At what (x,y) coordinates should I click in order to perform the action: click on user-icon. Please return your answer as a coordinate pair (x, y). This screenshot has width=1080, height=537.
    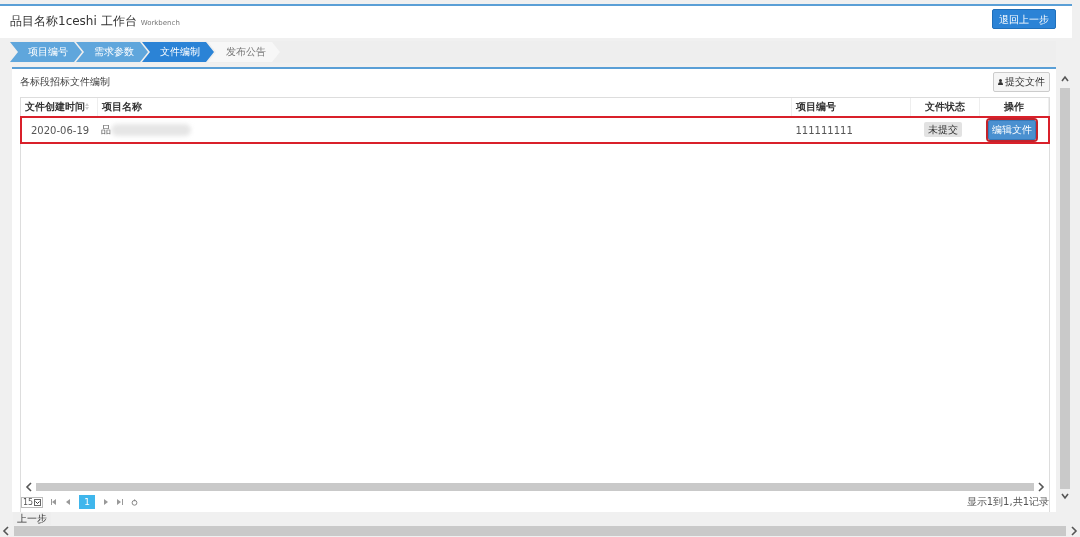
    Looking at the image, I should click on (1000, 82).